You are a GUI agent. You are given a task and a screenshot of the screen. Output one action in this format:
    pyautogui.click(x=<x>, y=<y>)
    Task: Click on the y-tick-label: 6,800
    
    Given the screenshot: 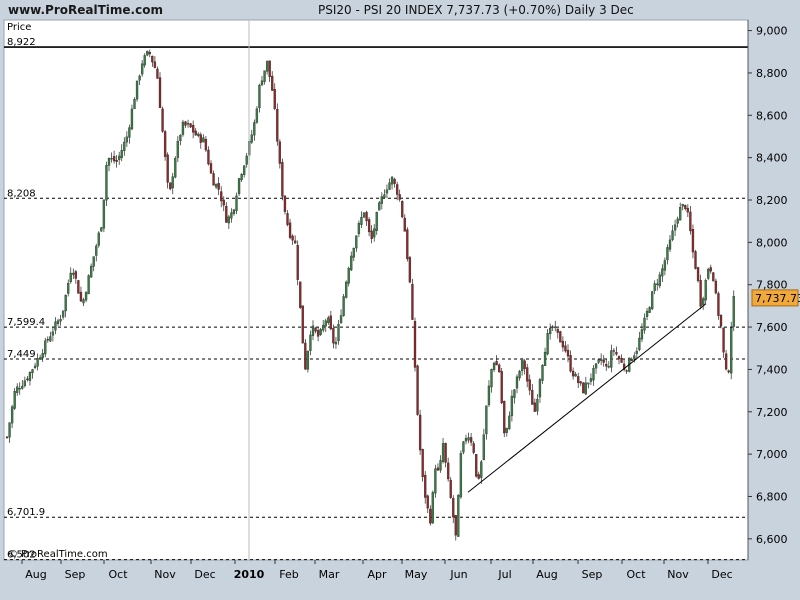 What is the action you would take?
    pyautogui.click(x=772, y=496)
    